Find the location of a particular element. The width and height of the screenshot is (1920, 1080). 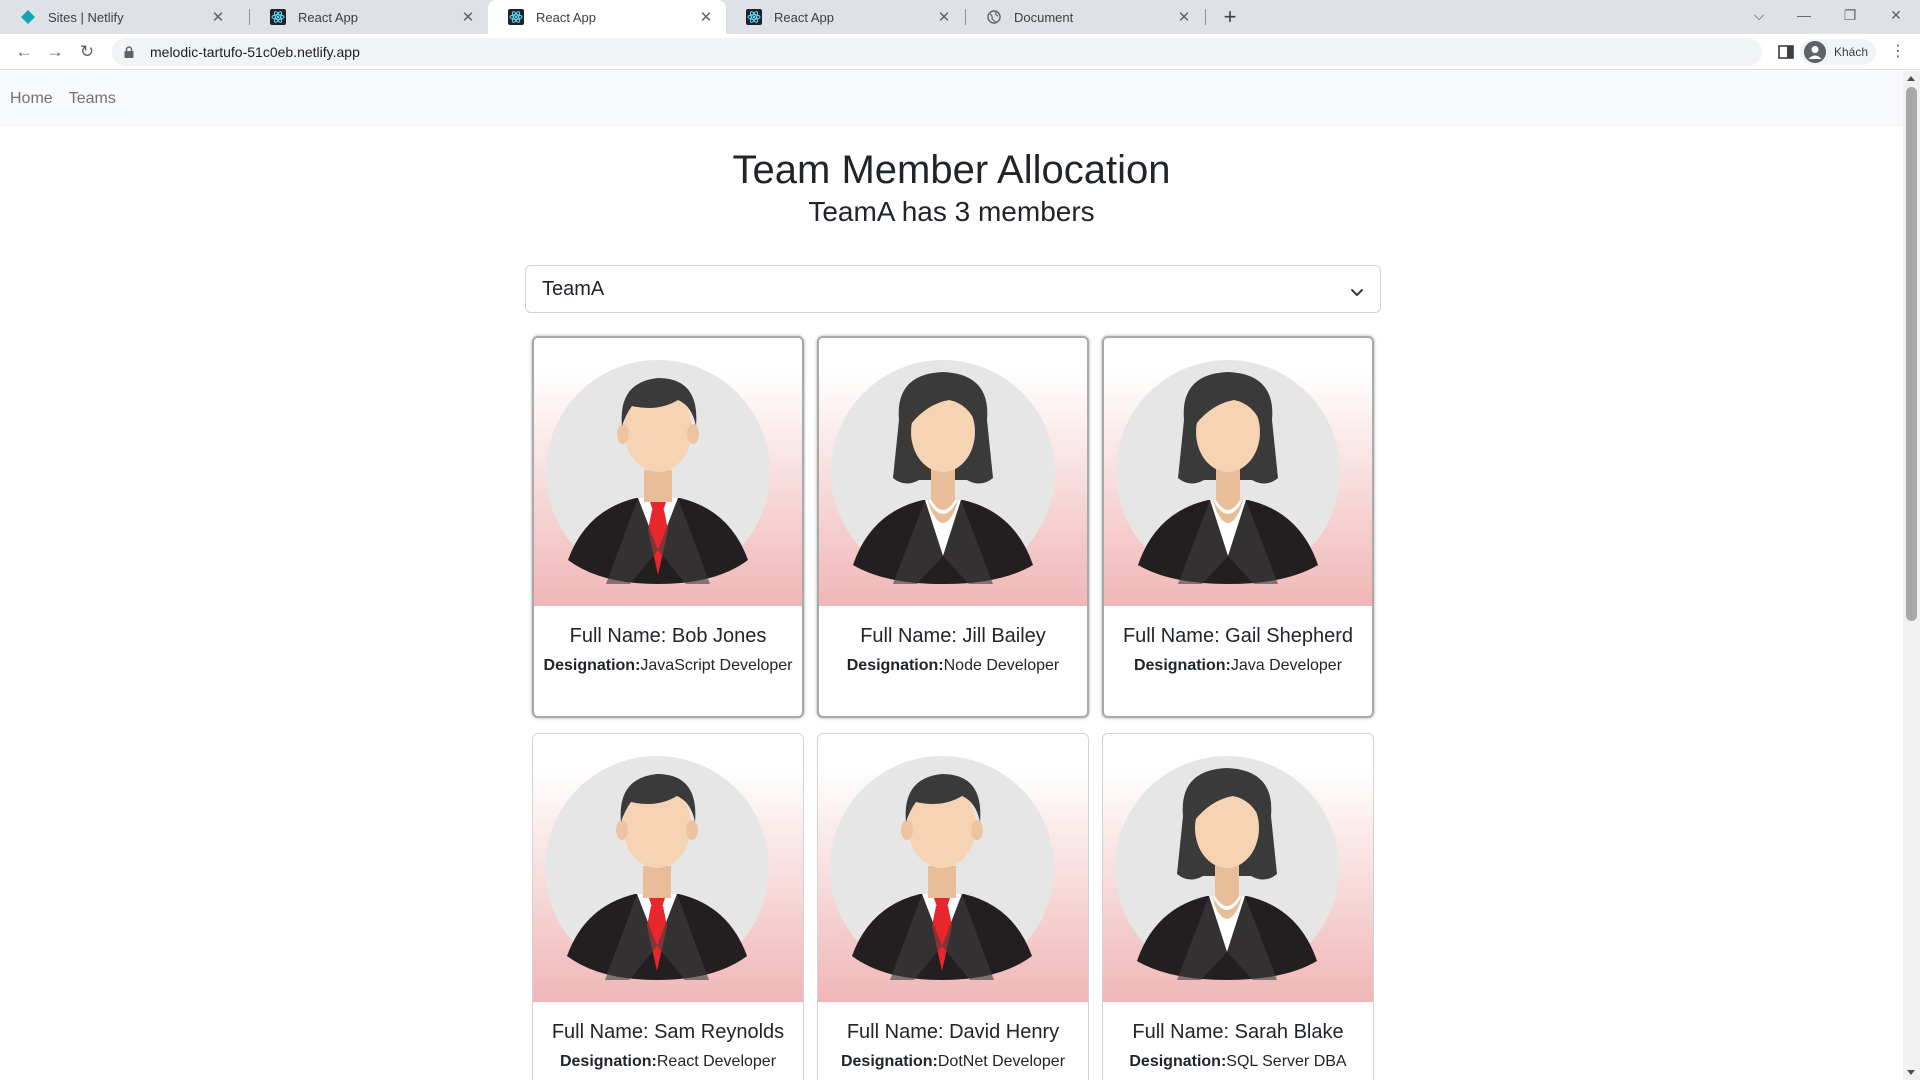

side-panel-icon is located at coordinates (1786, 52).